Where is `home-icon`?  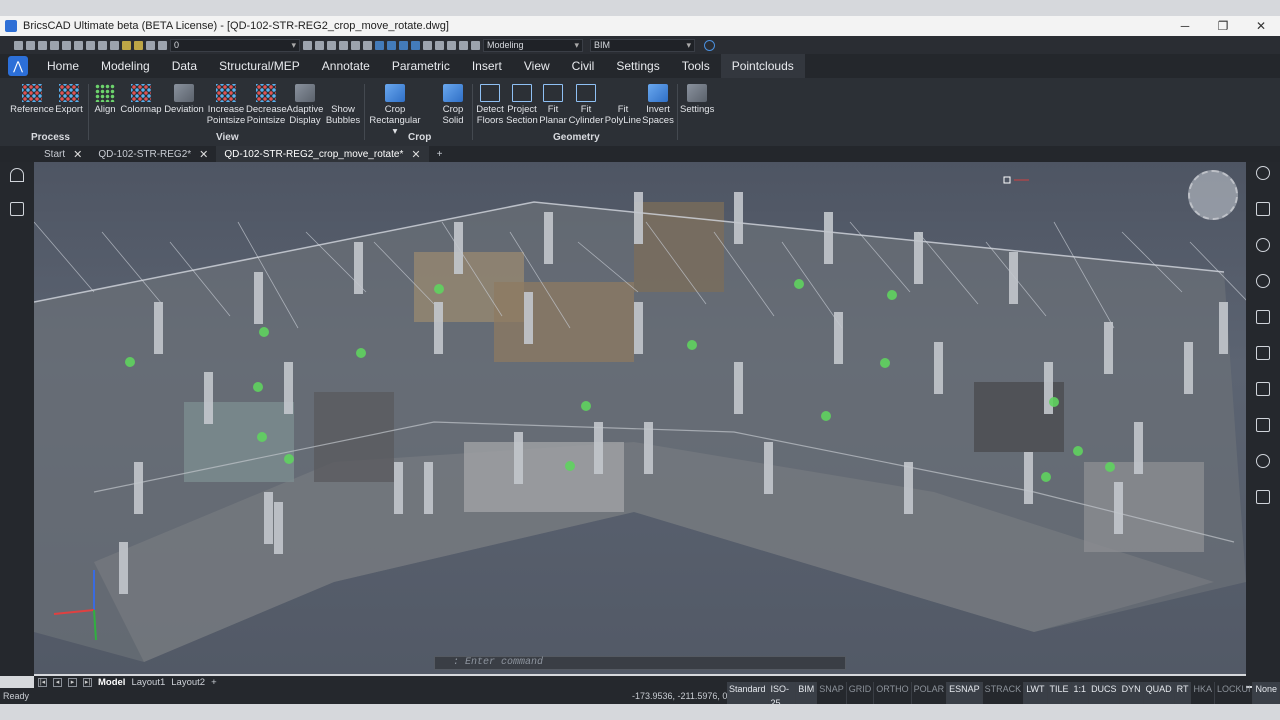 home-icon is located at coordinates (17, 175).